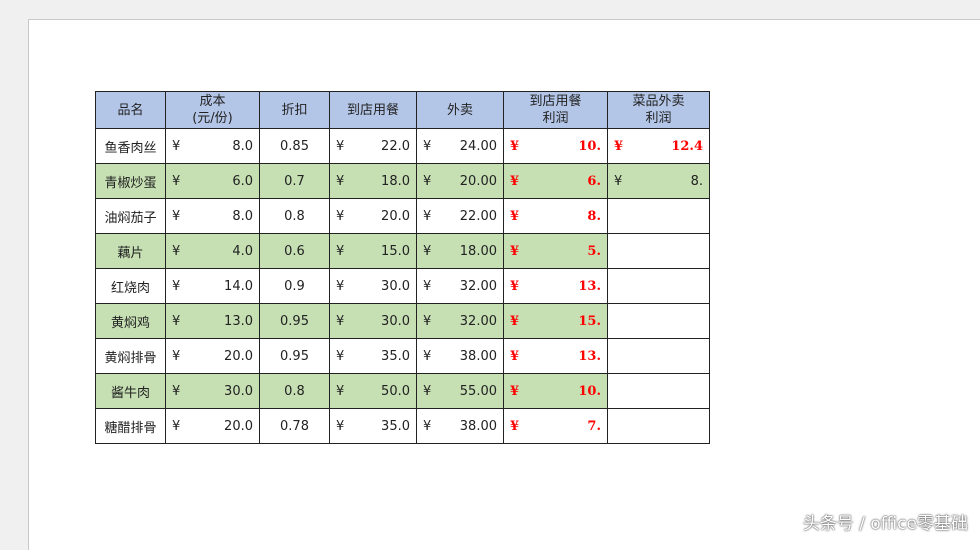 The image size is (980, 550). Describe the element at coordinates (478, 181) in the screenshot. I see `value: 20.00` at that location.